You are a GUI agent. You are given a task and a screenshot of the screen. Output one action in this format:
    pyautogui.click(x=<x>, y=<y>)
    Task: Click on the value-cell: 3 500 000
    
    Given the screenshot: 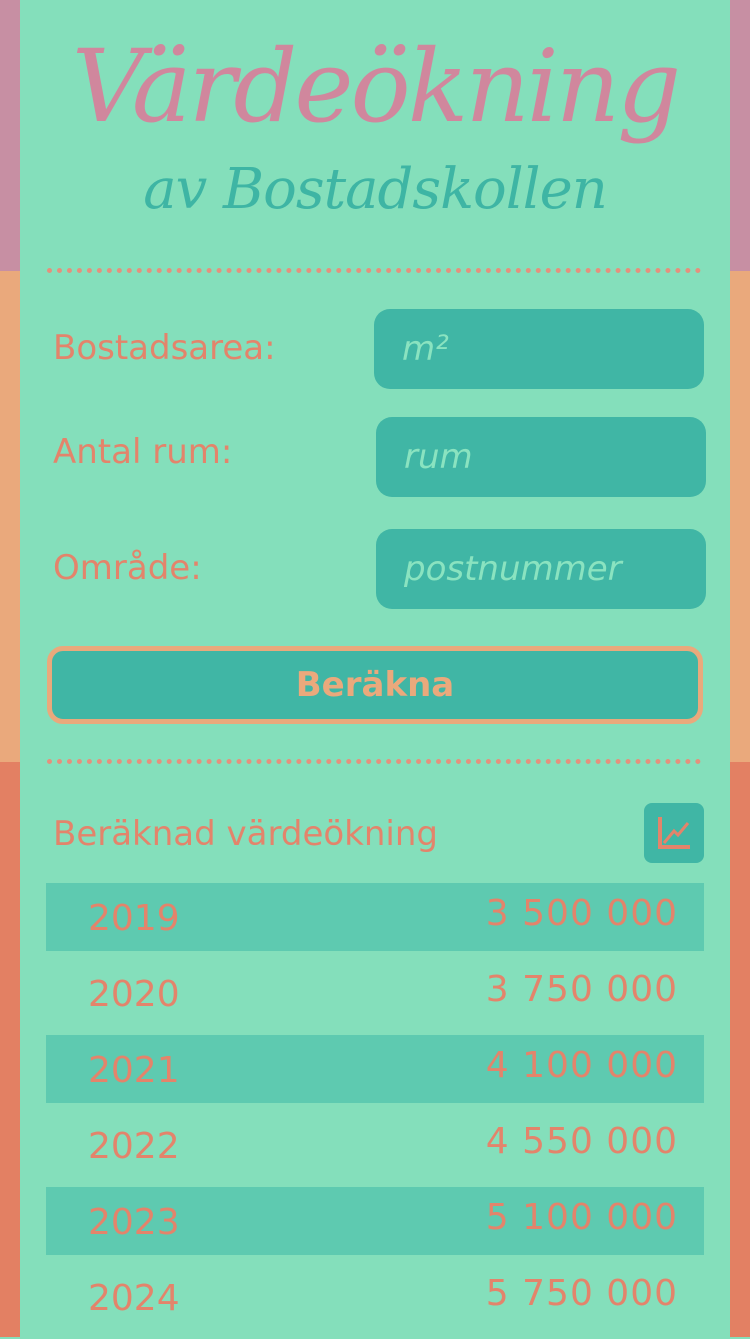 What is the action you would take?
    pyautogui.click(x=581, y=913)
    